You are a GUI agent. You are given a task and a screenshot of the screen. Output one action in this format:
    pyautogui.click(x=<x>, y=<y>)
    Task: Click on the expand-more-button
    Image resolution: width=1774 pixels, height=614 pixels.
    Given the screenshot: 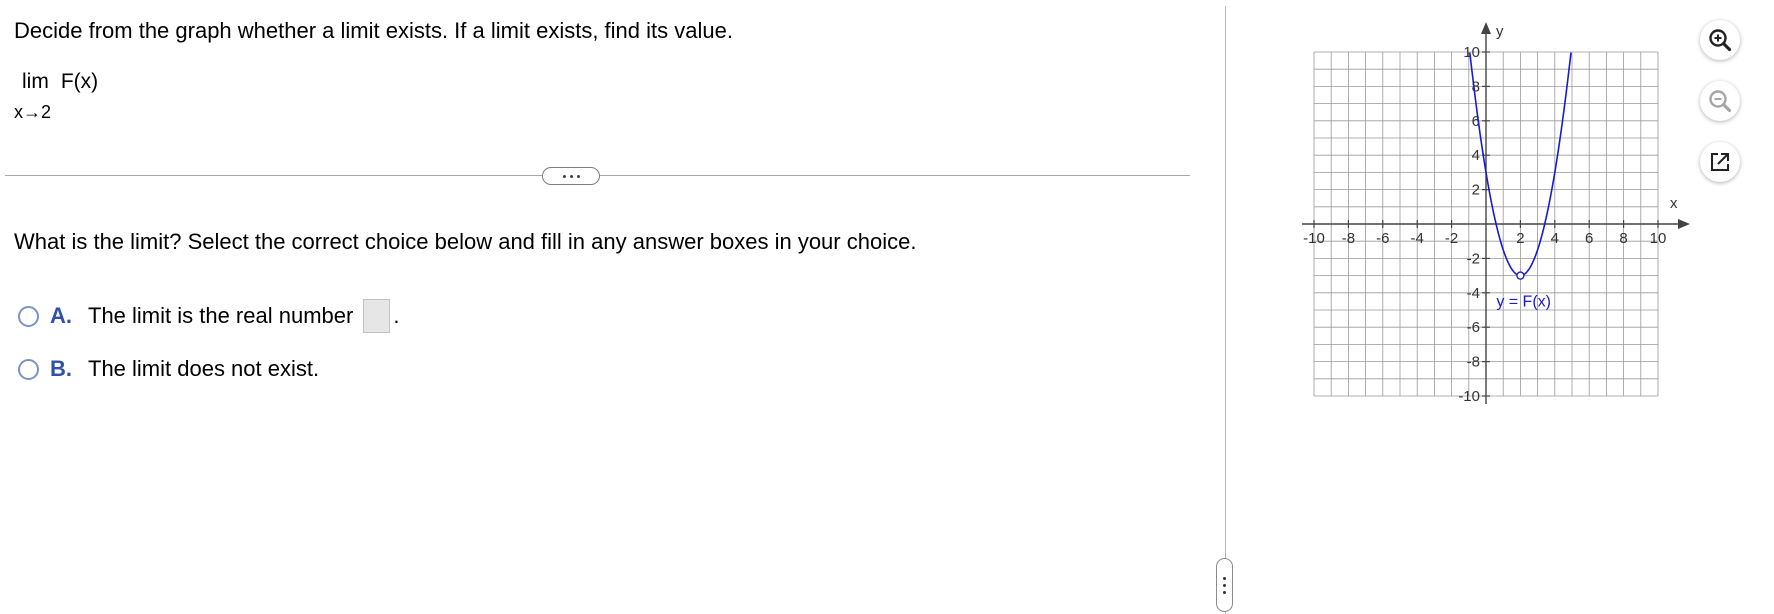 What is the action you would take?
    pyautogui.click(x=571, y=176)
    